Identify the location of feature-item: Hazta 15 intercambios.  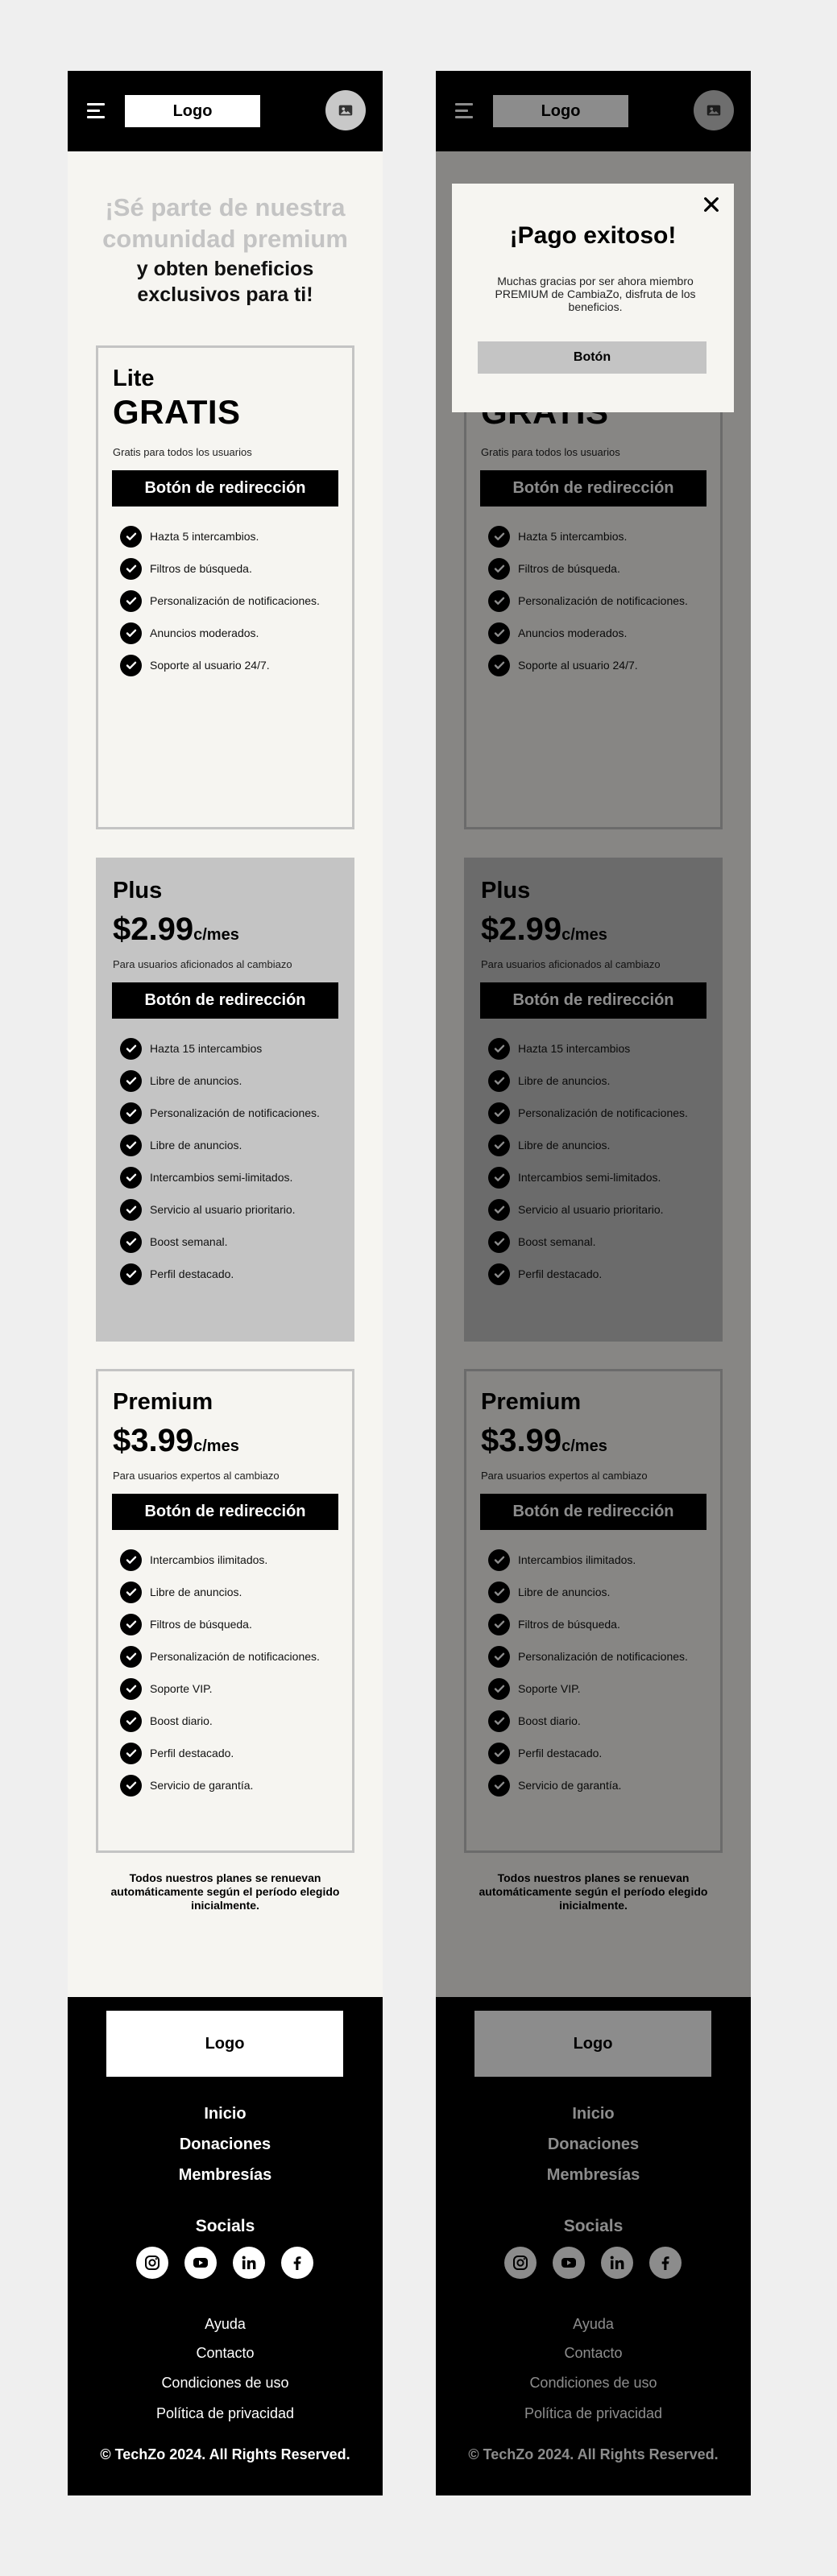
(220, 1049).